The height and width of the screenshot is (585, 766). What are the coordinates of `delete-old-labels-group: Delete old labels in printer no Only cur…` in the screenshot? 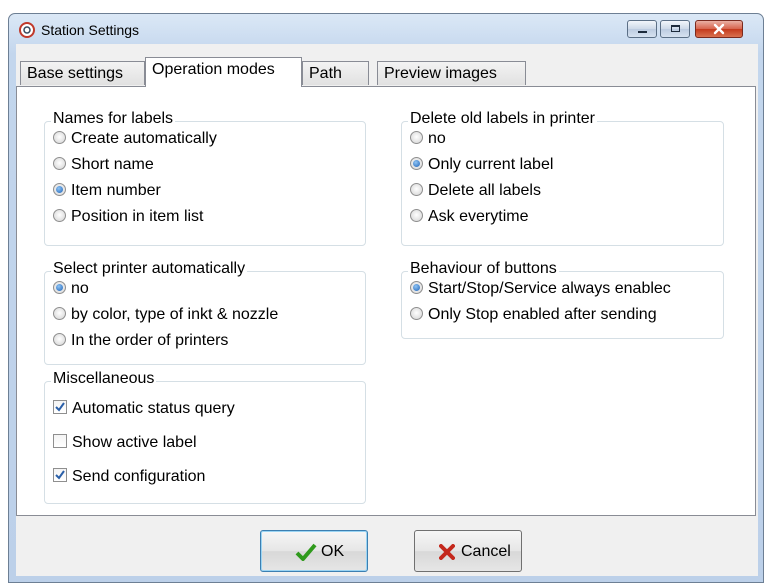 It's located at (562, 178).